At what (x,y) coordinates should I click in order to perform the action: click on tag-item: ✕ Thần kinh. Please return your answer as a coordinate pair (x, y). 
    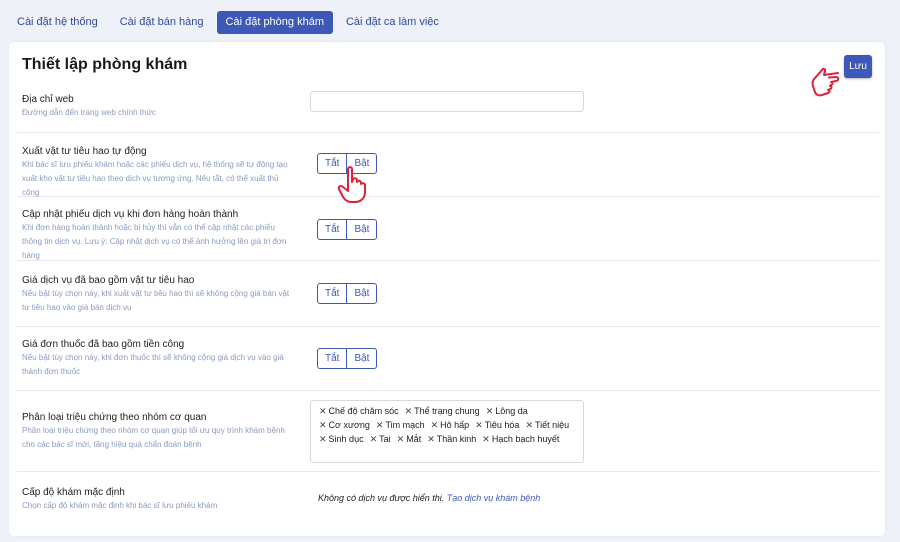
    Looking at the image, I should click on (451, 439).